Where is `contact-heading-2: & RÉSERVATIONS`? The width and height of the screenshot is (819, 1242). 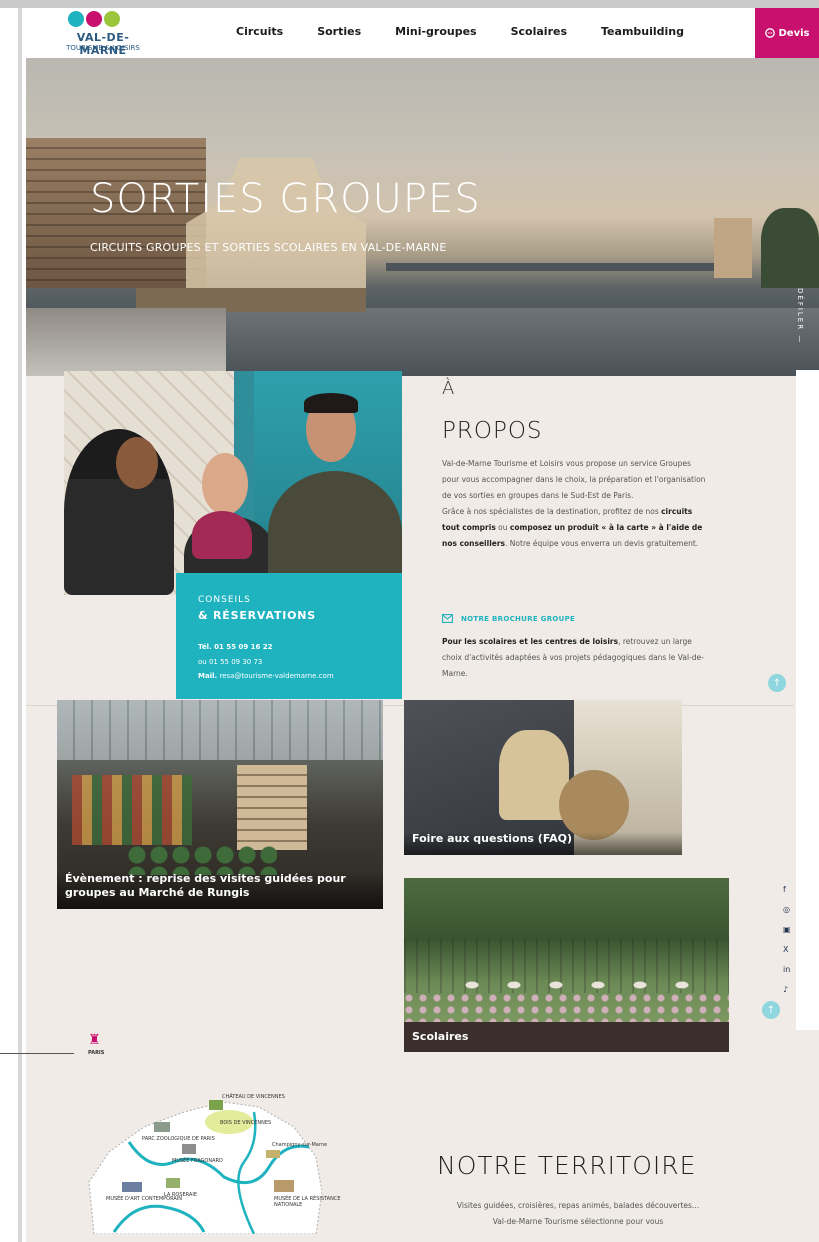
contact-heading-2: & RÉSERVATIONS is located at coordinates (257, 615).